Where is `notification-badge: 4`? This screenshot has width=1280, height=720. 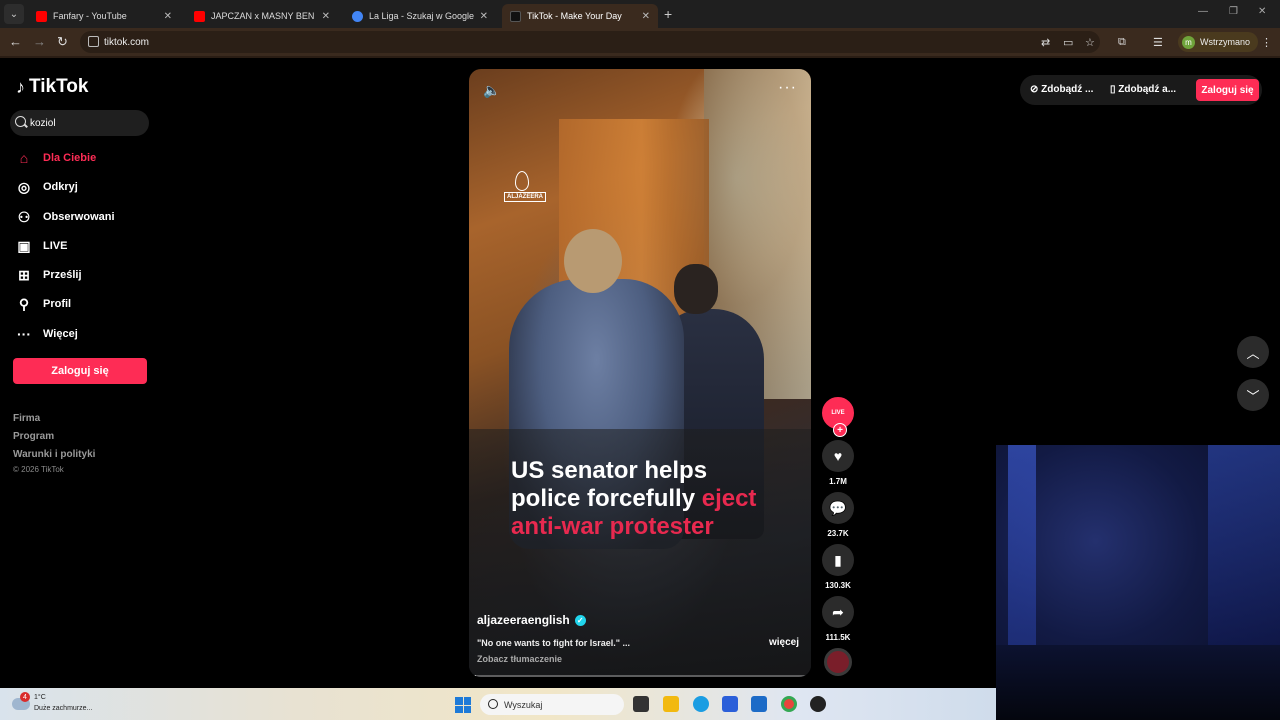 notification-badge: 4 is located at coordinates (25, 697).